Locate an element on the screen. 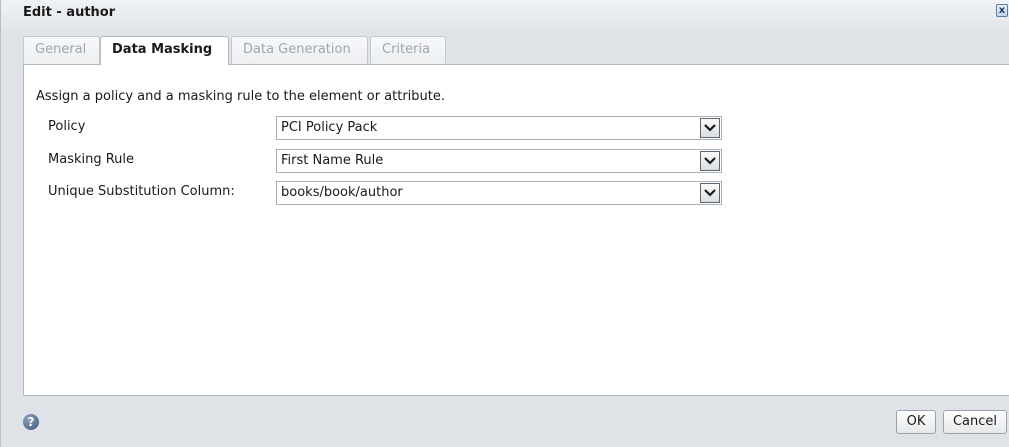 This screenshot has width=1009, height=447. cancel-button: Cancel is located at coordinates (975, 422).